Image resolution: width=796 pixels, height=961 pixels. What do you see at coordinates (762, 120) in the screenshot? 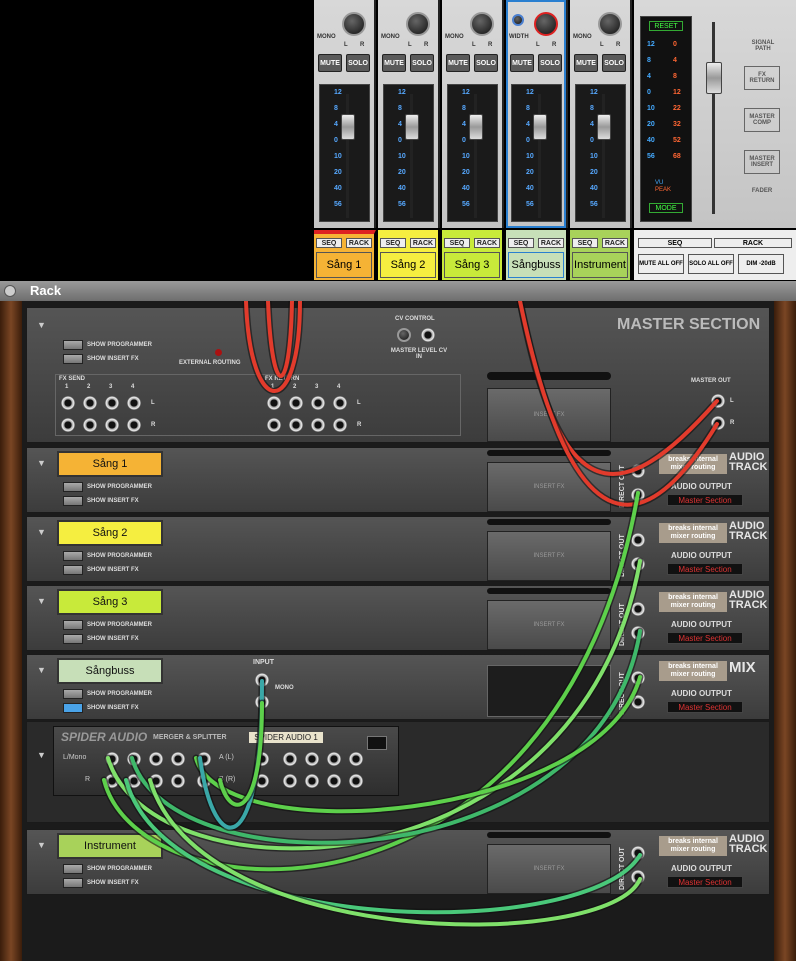
I see `signal-path-step: MASTER COMP` at bounding box center [762, 120].